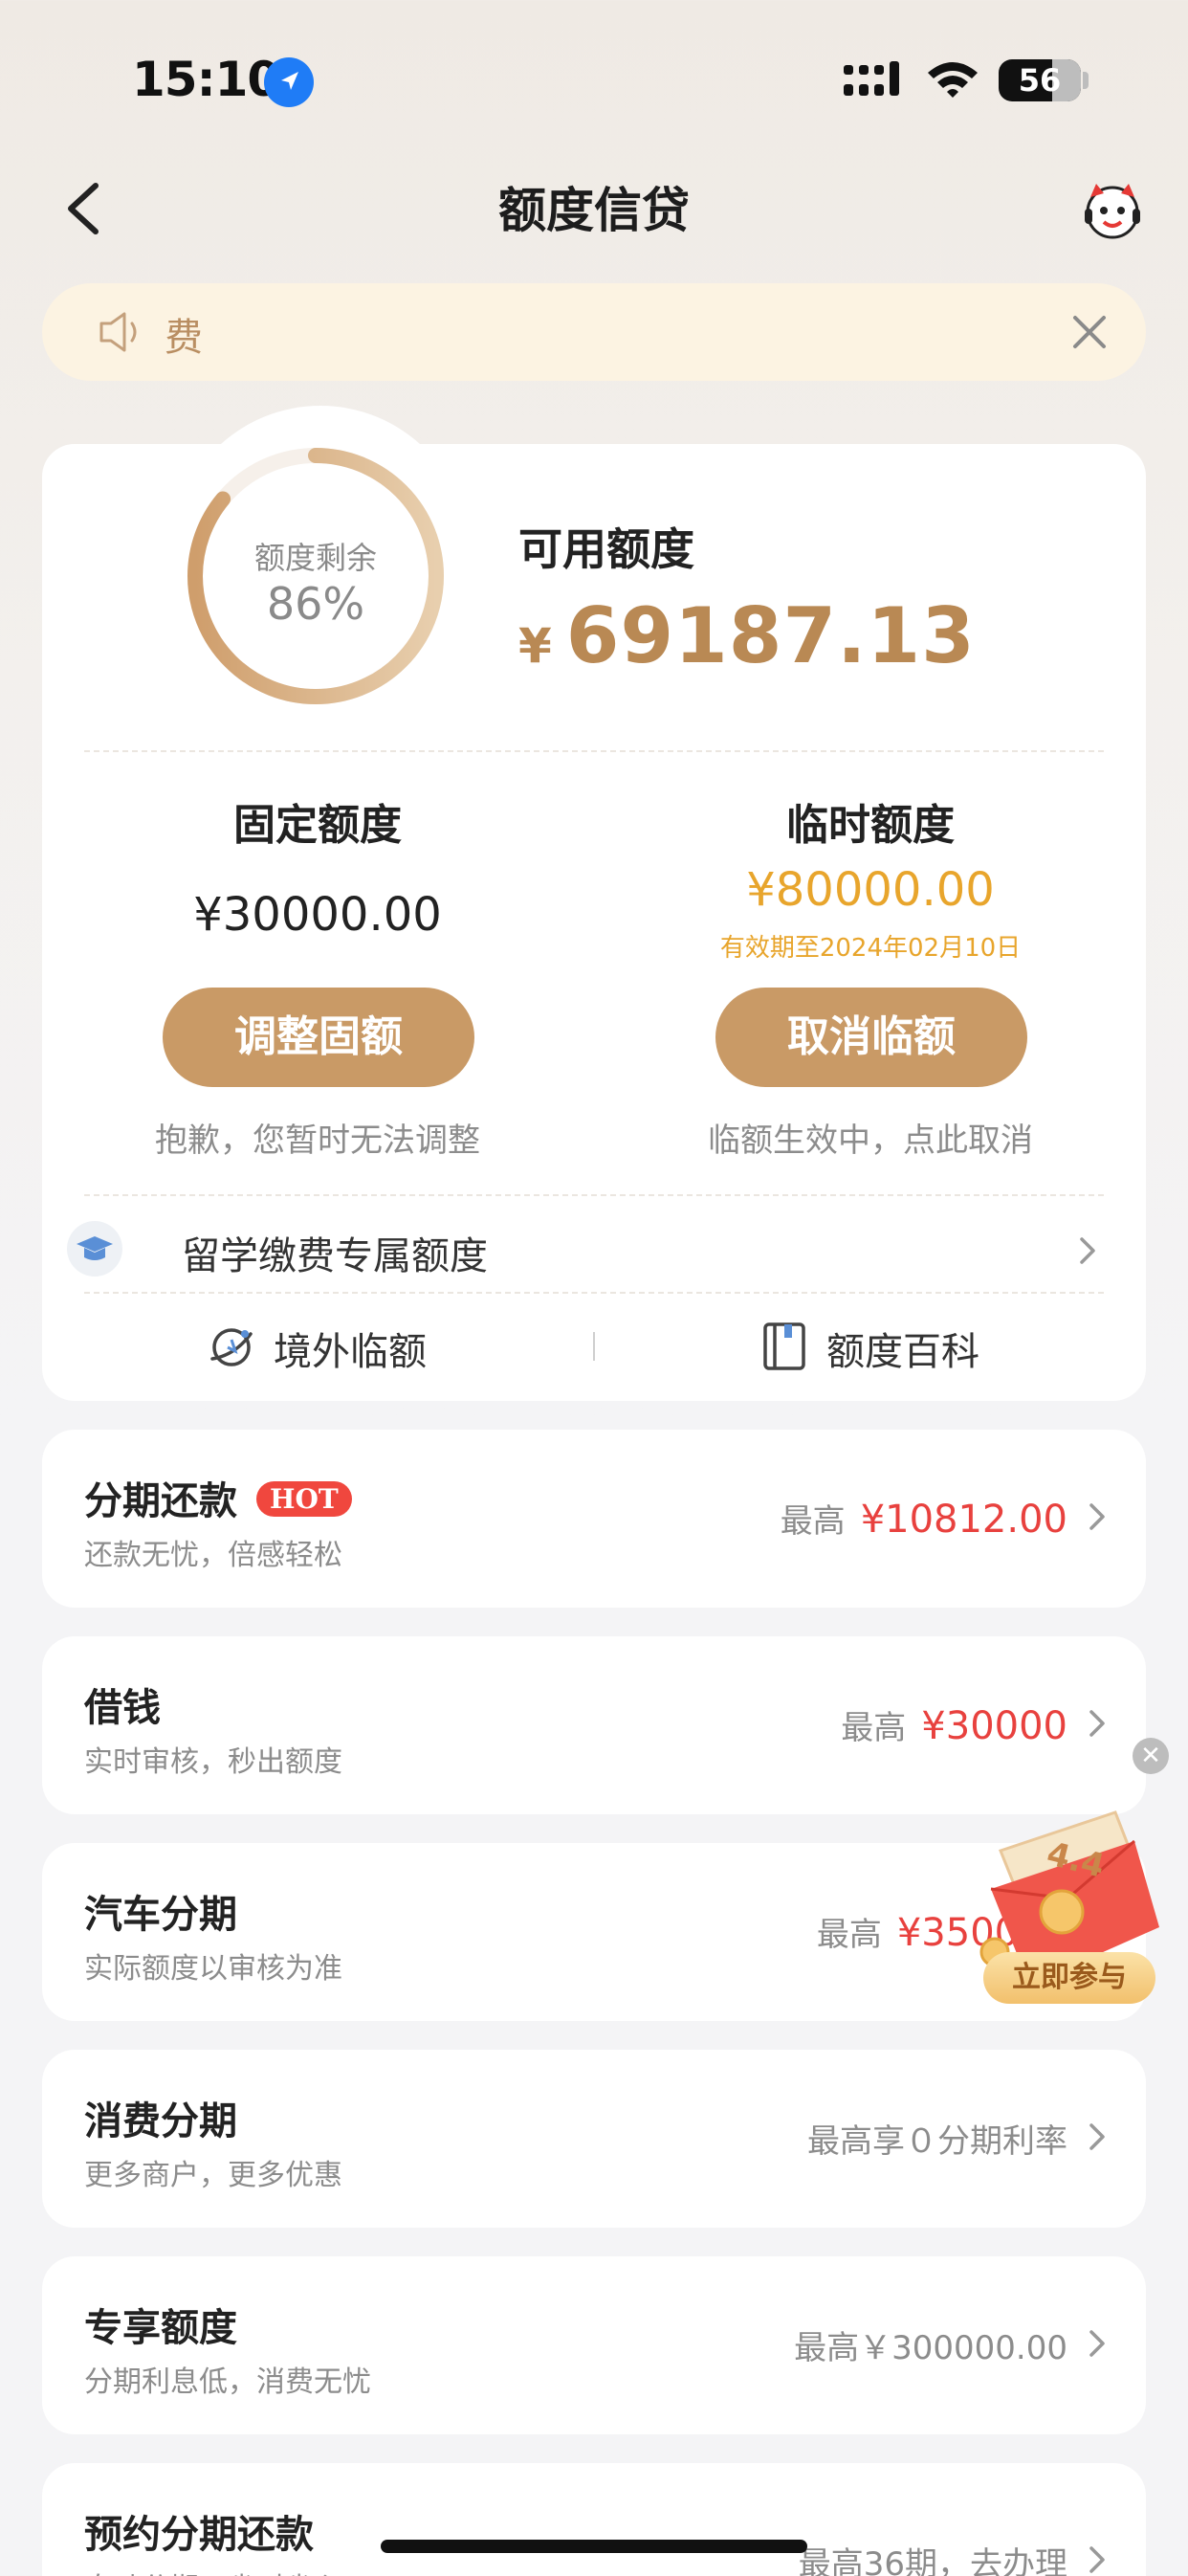 Image resolution: width=1188 pixels, height=2576 pixels. Describe the element at coordinates (1112, 209) in the screenshot. I see `mascot-icon` at that location.